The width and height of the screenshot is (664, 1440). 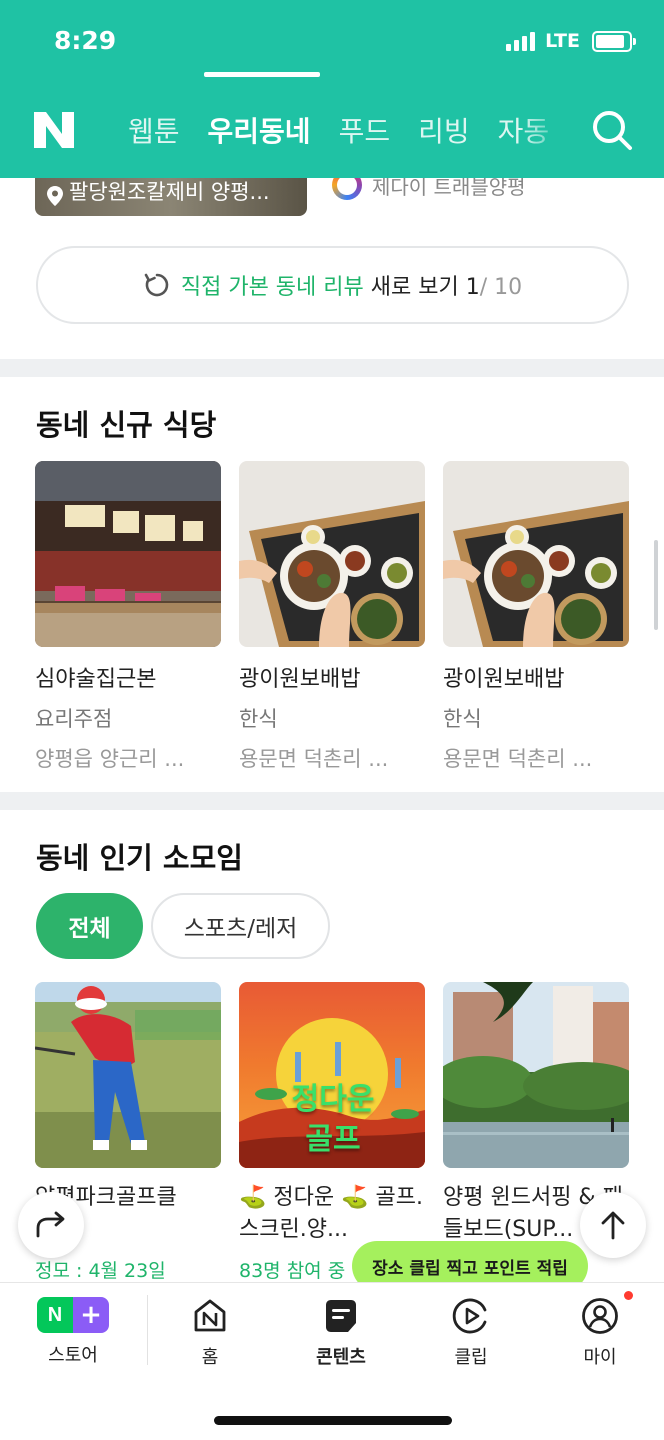 I want to click on status-time: 8:29, so click(x=85, y=40).